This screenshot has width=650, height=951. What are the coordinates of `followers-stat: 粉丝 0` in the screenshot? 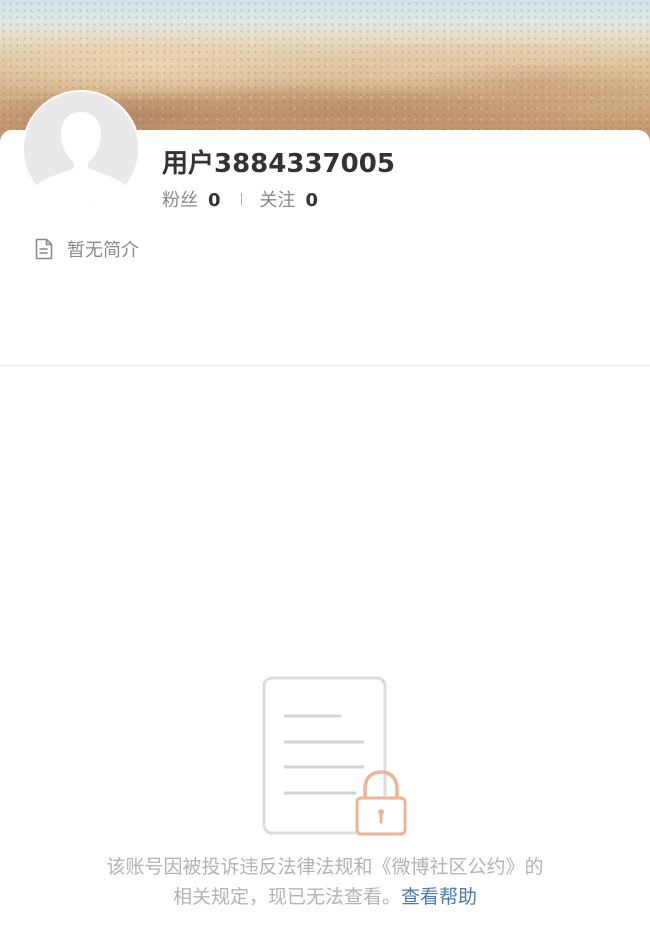 It's located at (191, 199).